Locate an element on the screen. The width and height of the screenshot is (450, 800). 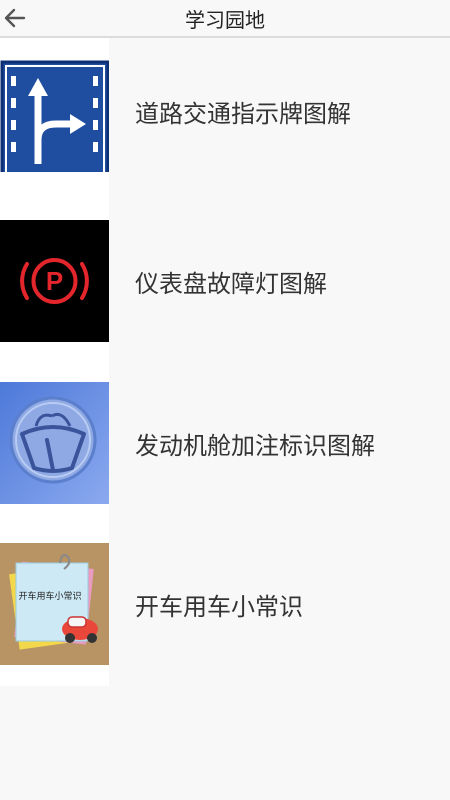
arrow-left-icon is located at coordinates (15, 18).